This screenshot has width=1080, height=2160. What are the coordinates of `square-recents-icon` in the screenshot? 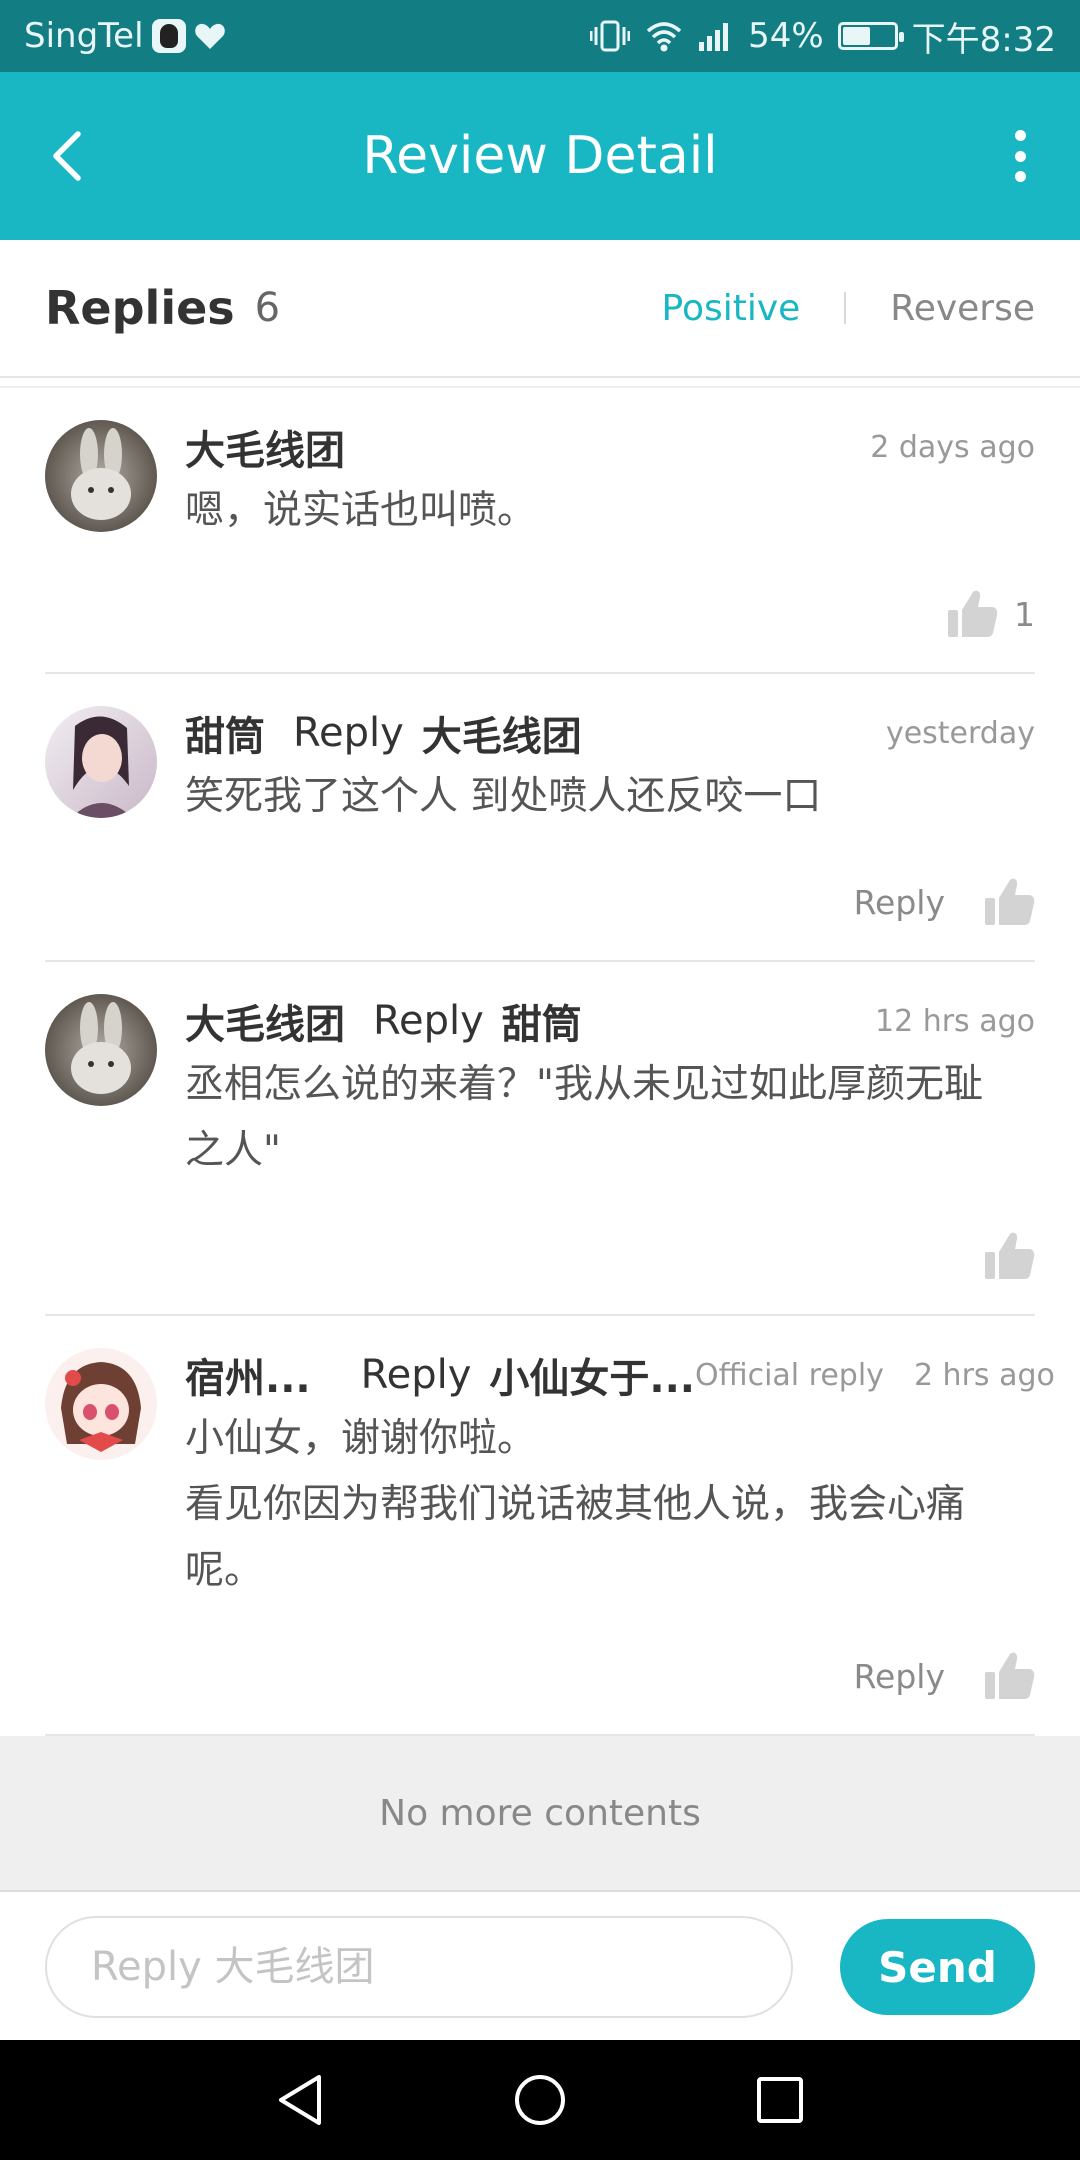 It's located at (780, 2100).